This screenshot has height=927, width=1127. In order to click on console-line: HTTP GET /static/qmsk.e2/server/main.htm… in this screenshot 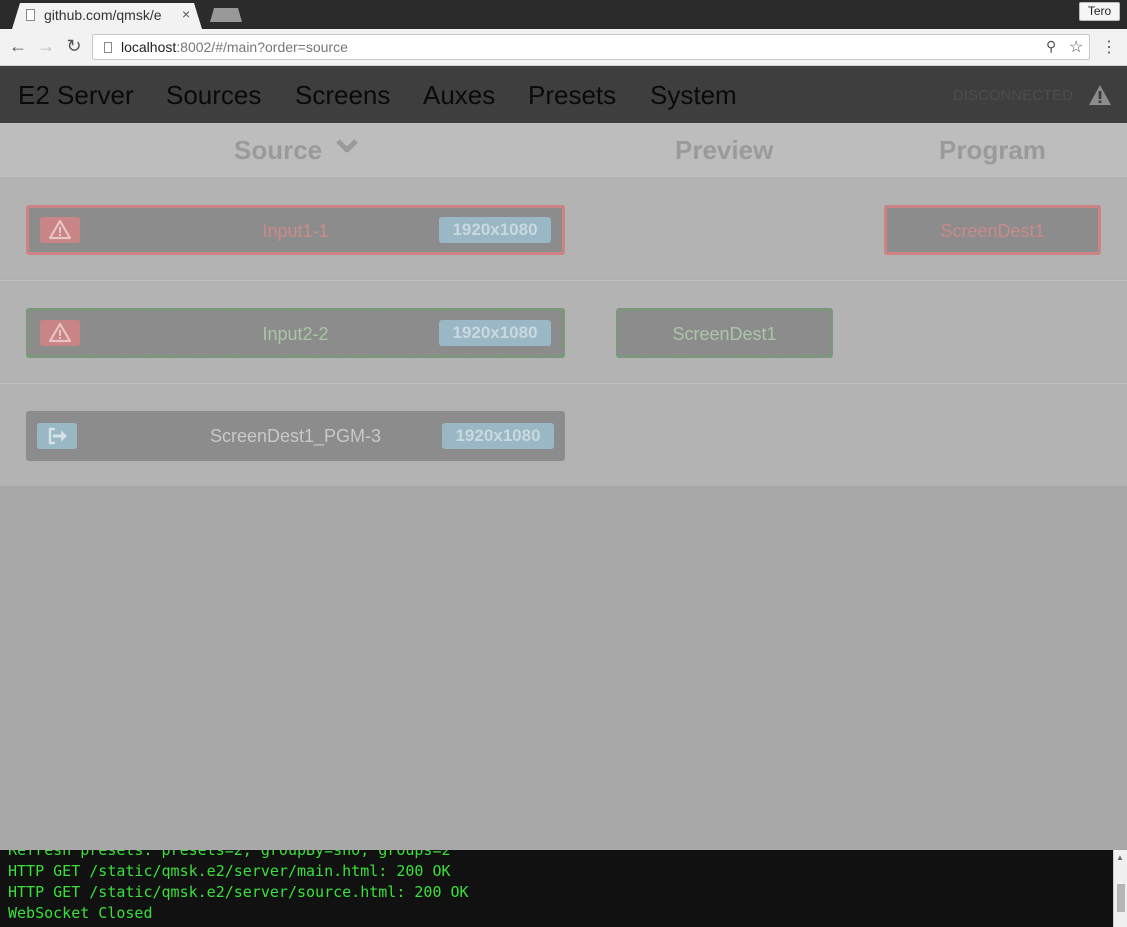, I will do `click(229, 871)`.